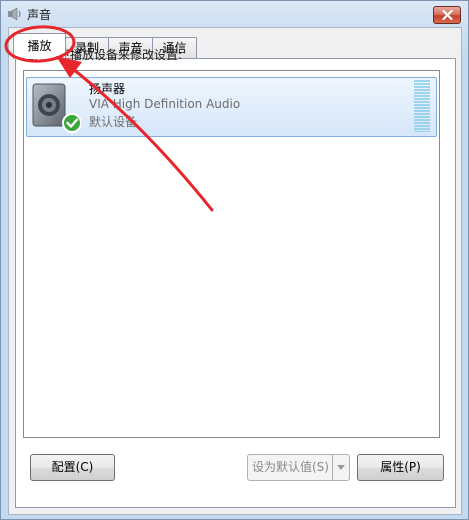 The image size is (469, 520). I want to click on device-status: 默认设备, so click(113, 122).